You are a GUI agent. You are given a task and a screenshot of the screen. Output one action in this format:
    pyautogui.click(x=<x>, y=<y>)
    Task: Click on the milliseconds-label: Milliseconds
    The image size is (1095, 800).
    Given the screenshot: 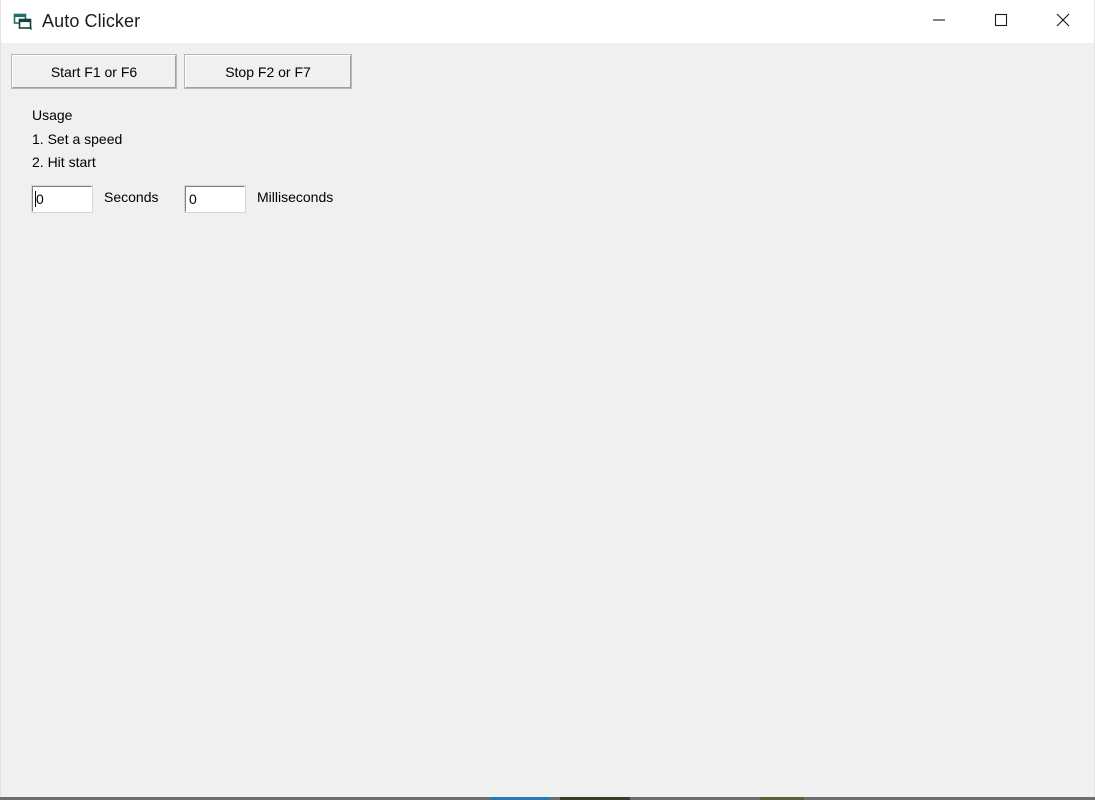 What is the action you would take?
    pyautogui.click(x=295, y=197)
    